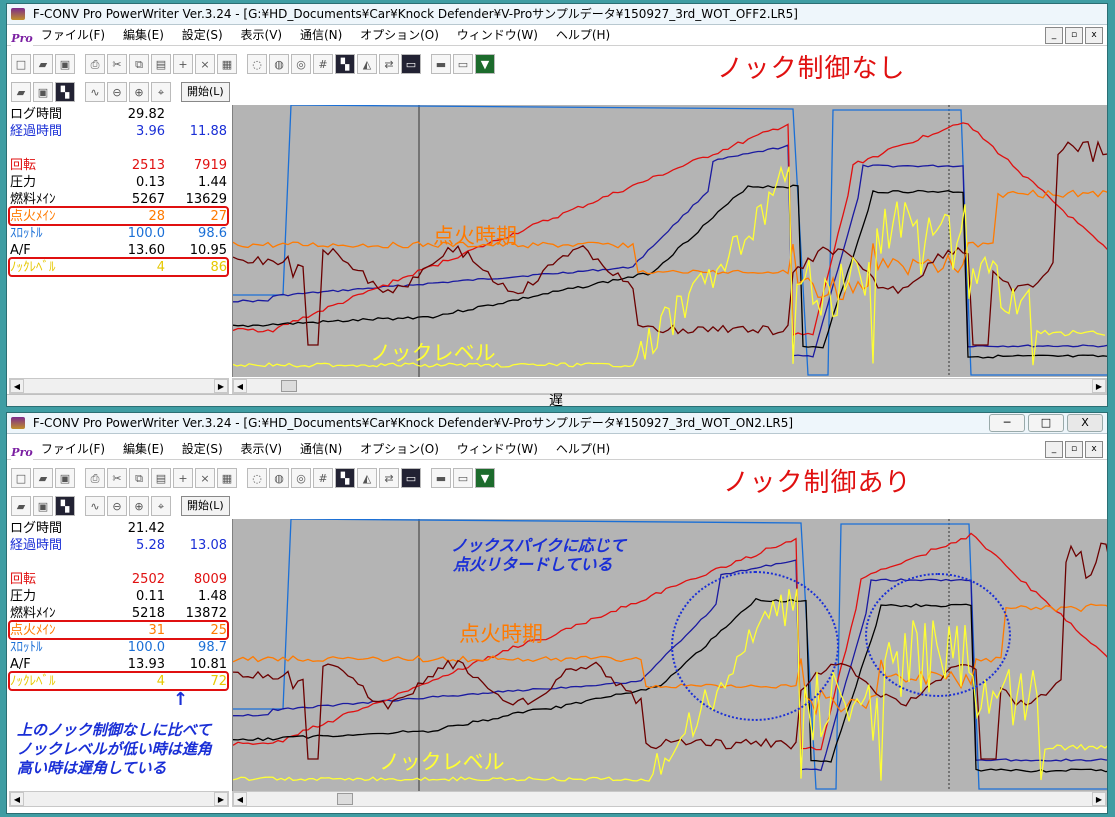 This screenshot has width=1115, height=817. What do you see at coordinates (1085, 423) in the screenshot?
I see `close-button: X` at bounding box center [1085, 423].